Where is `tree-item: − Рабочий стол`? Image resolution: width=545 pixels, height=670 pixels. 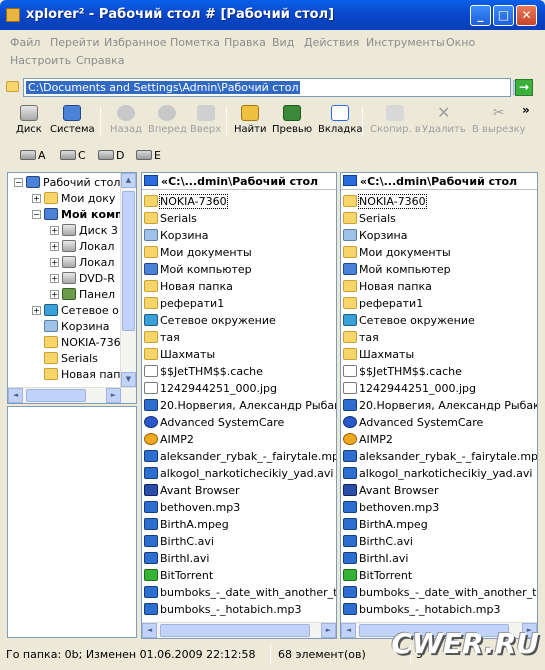 tree-item: − Рабочий стол is located at coordinates (67, 183).